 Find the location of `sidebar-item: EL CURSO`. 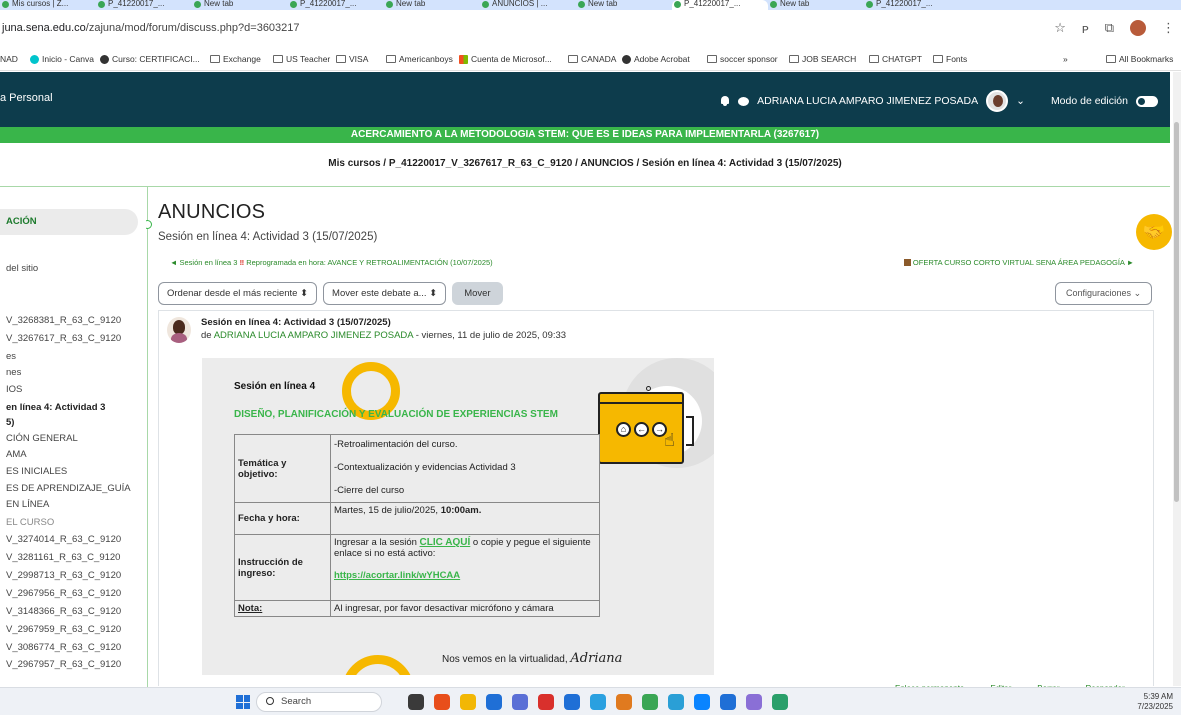

sidebar-item: EL CURSO is located at coordinates (30, 522).